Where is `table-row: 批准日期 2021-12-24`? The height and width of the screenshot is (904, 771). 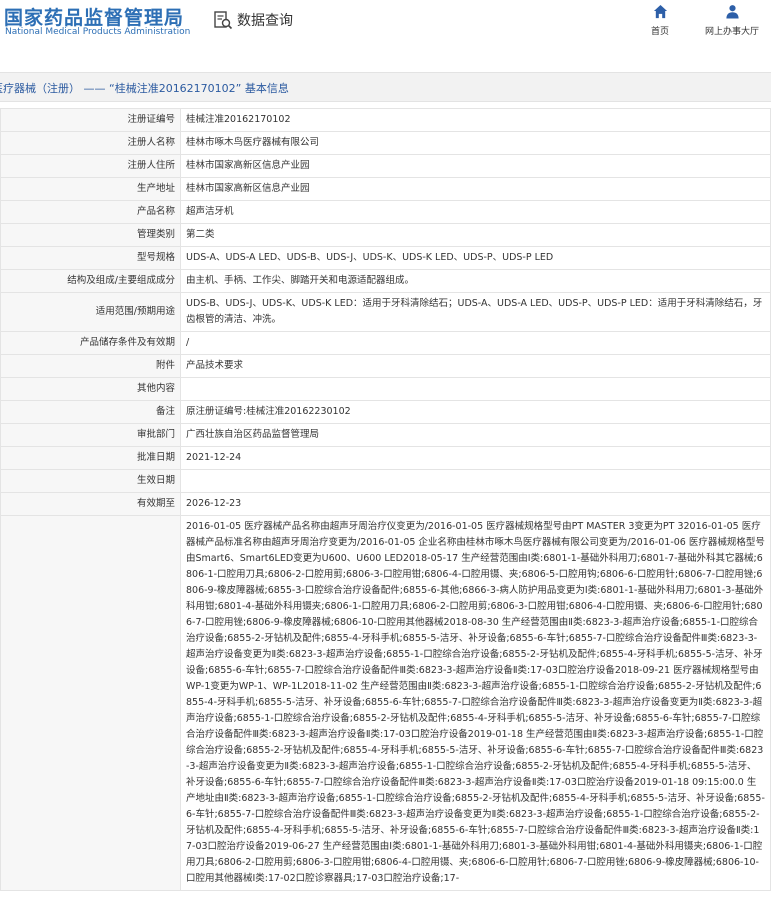
table-row: 批准日期 2021-12-24 is located at coordinates (385, 458).